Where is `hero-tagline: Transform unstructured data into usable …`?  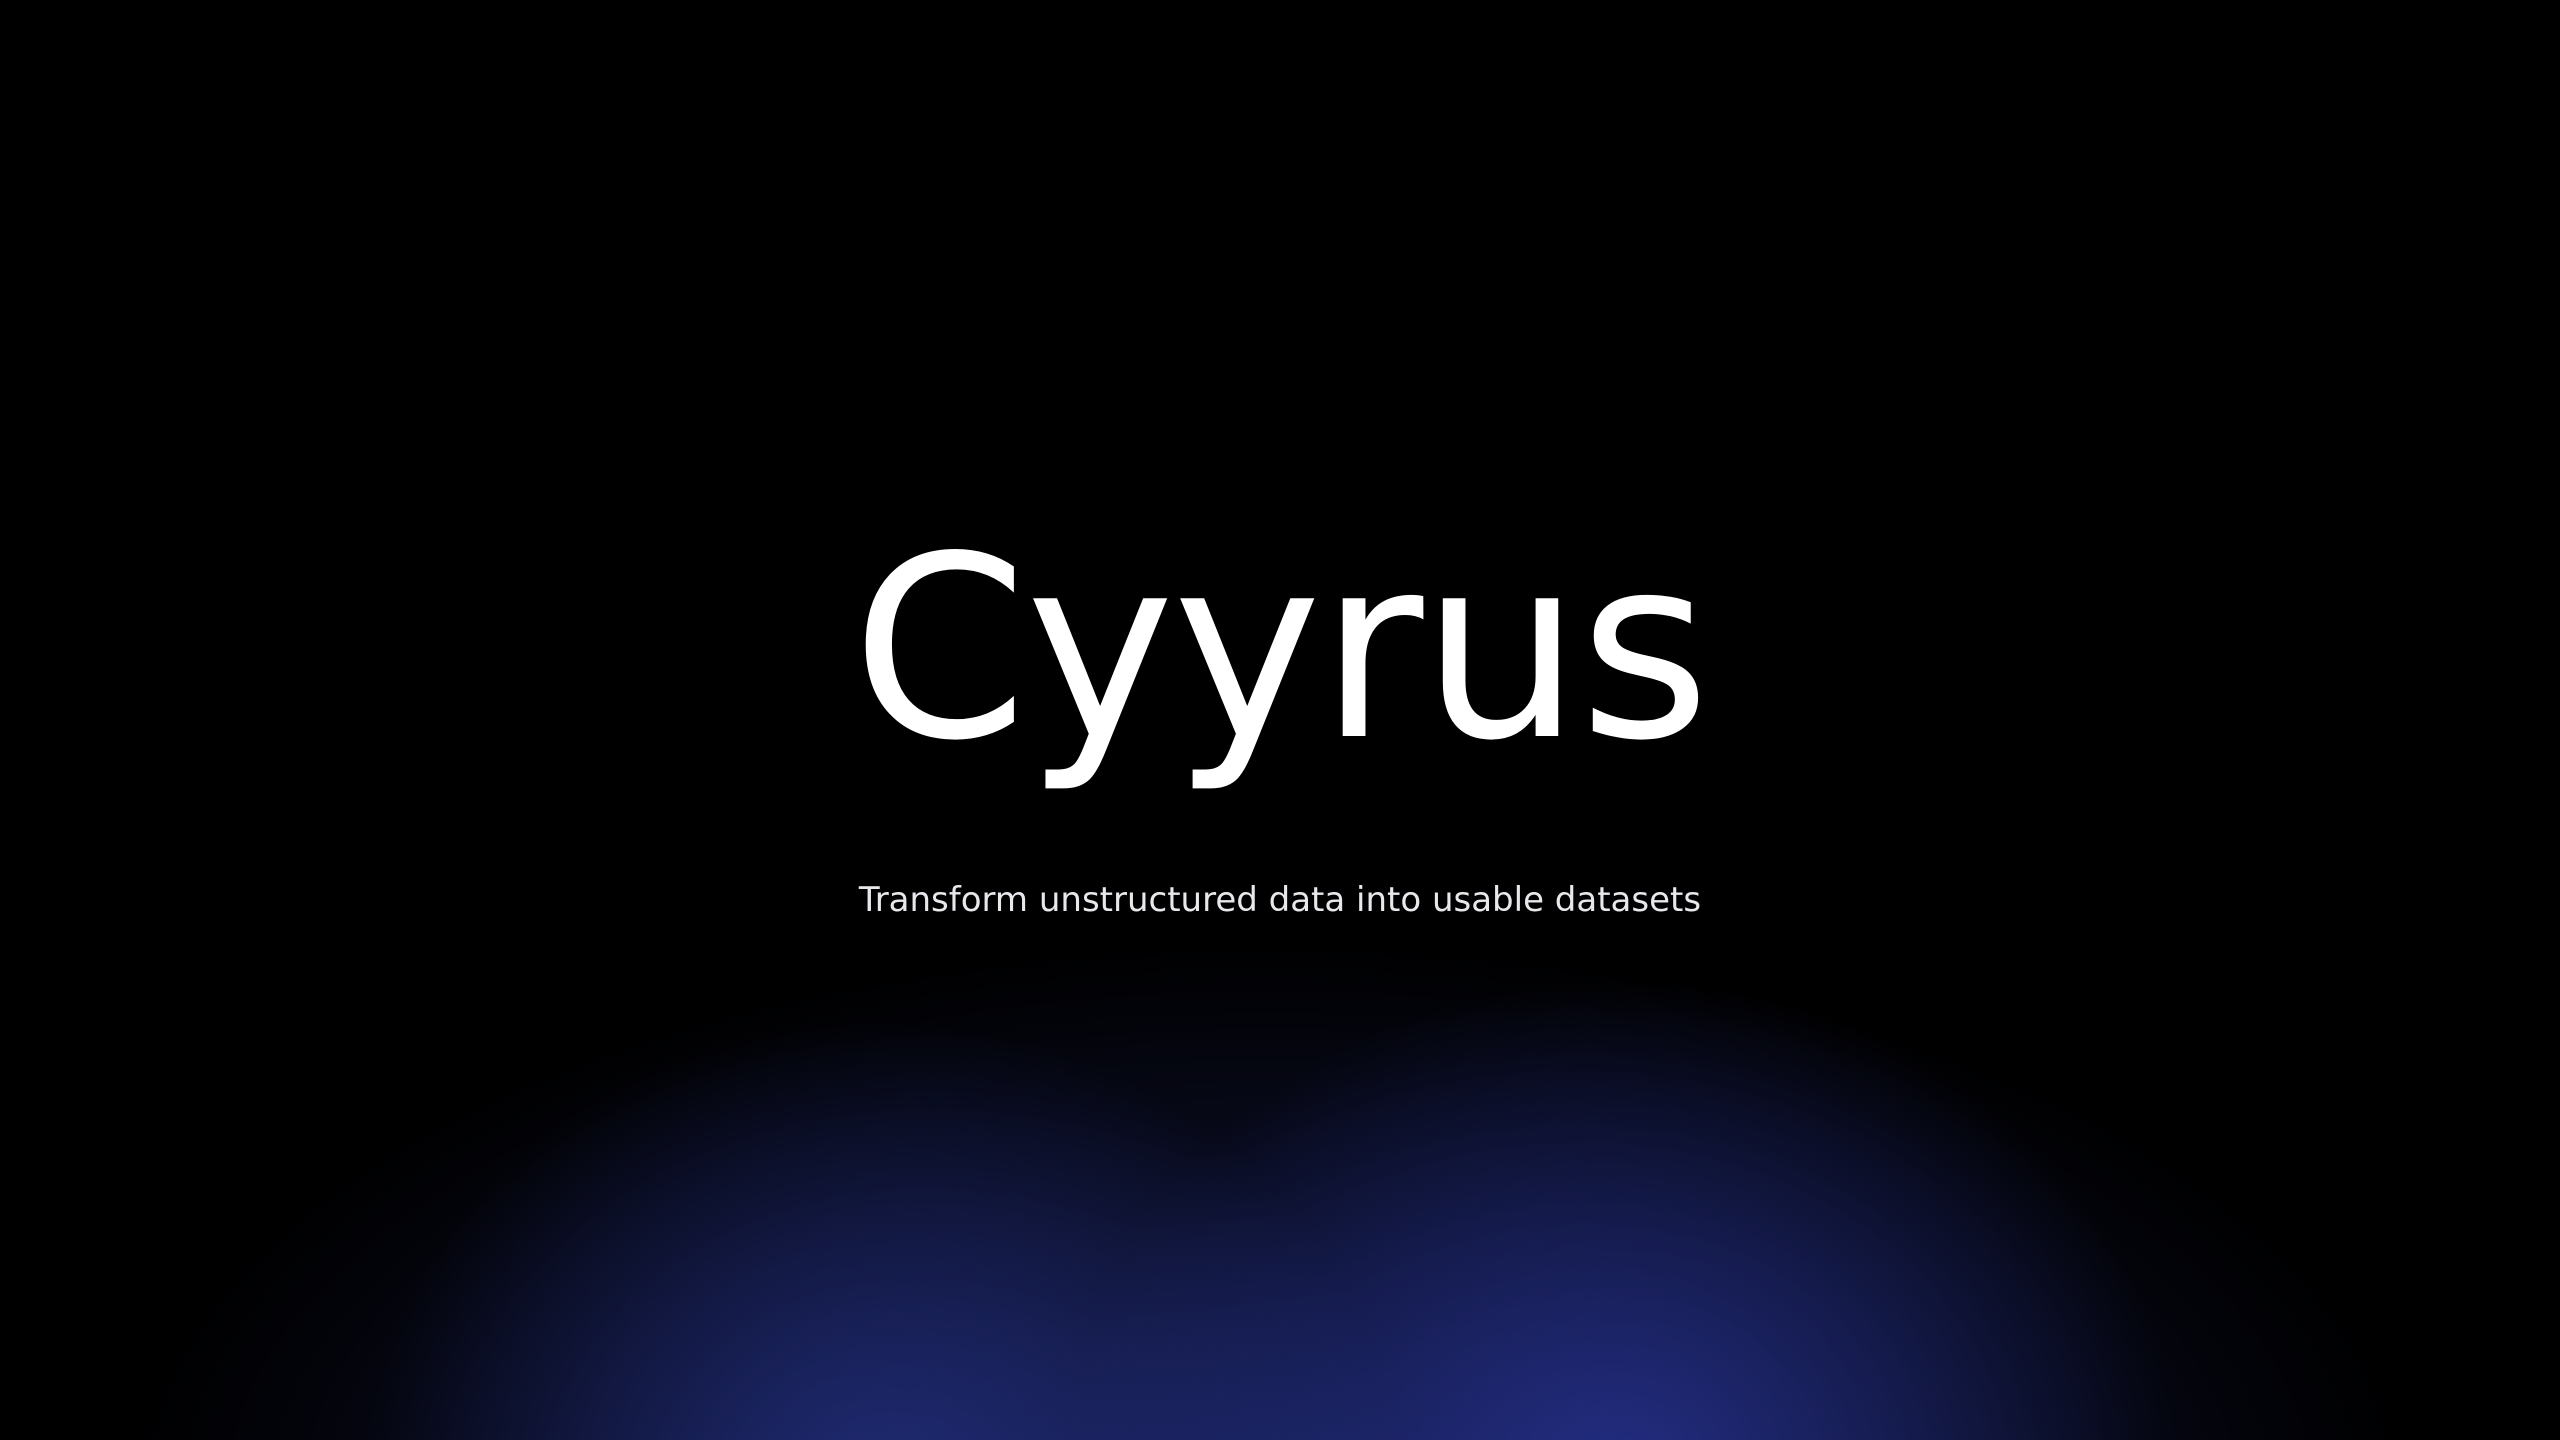
hero-tagline: Transform unstructured data into usable … is located at coordinates (1280, 900).